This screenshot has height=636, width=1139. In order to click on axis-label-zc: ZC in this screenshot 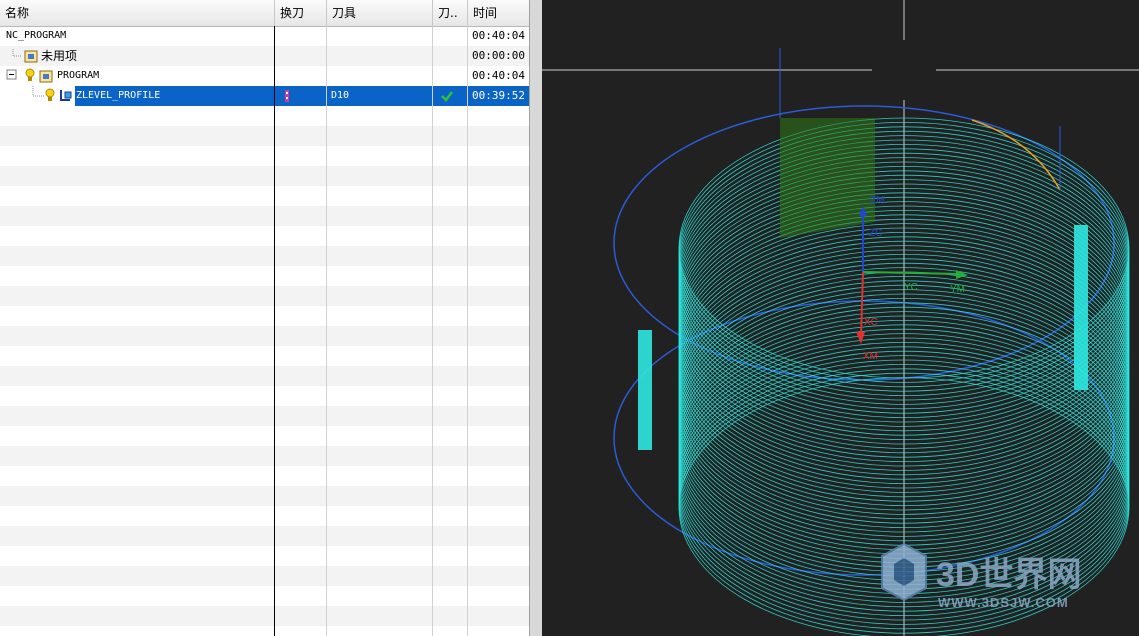, I will do `click(875, 233)`.